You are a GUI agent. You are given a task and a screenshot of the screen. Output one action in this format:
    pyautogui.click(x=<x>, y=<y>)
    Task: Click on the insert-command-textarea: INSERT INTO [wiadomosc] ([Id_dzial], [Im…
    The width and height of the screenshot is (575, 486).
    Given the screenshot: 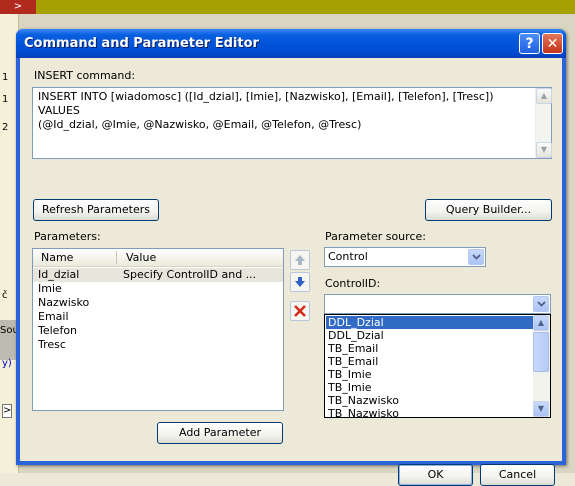 What is the action you would take?
    pyautogui.click(x=292, y=123)
    